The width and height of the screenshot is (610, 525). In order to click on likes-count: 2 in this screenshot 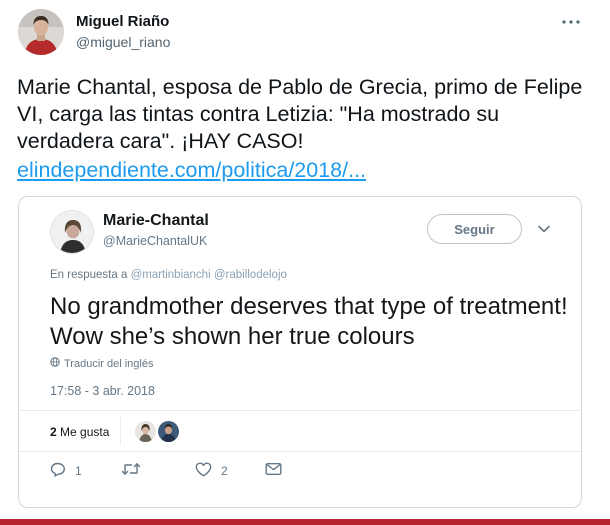, I will do `click(53, 432)`.